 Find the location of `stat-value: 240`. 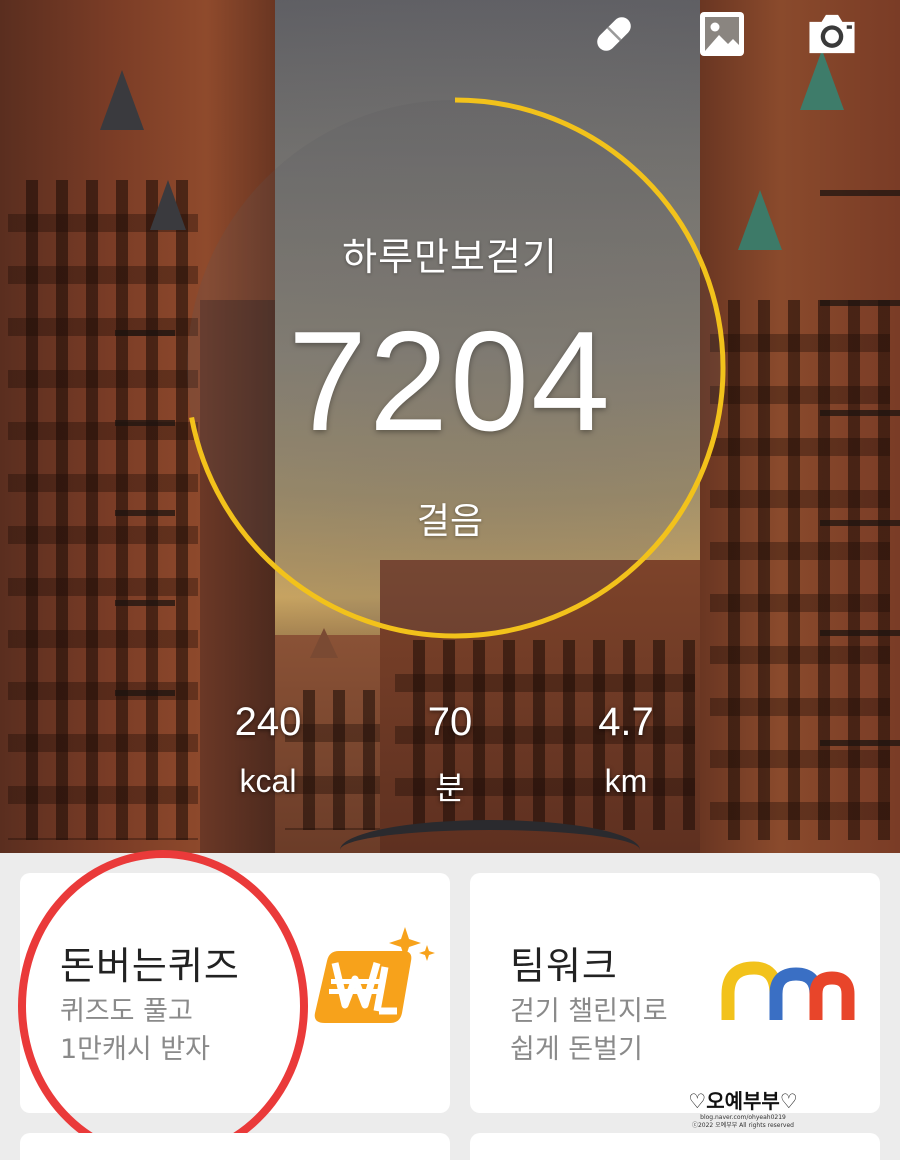

stat-value: 240 is located at coordinates (268, 722).